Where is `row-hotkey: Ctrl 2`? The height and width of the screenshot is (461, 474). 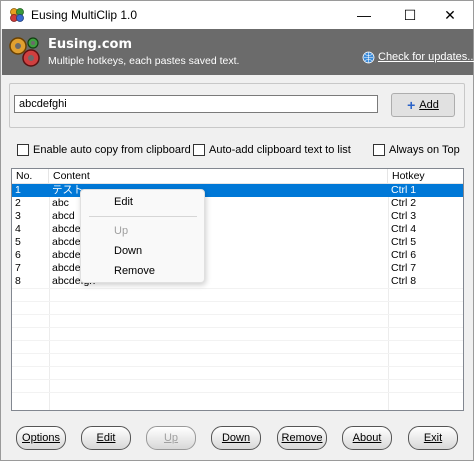
row-hotkey: Ctrl 2 is located at coordinates (404, 203).